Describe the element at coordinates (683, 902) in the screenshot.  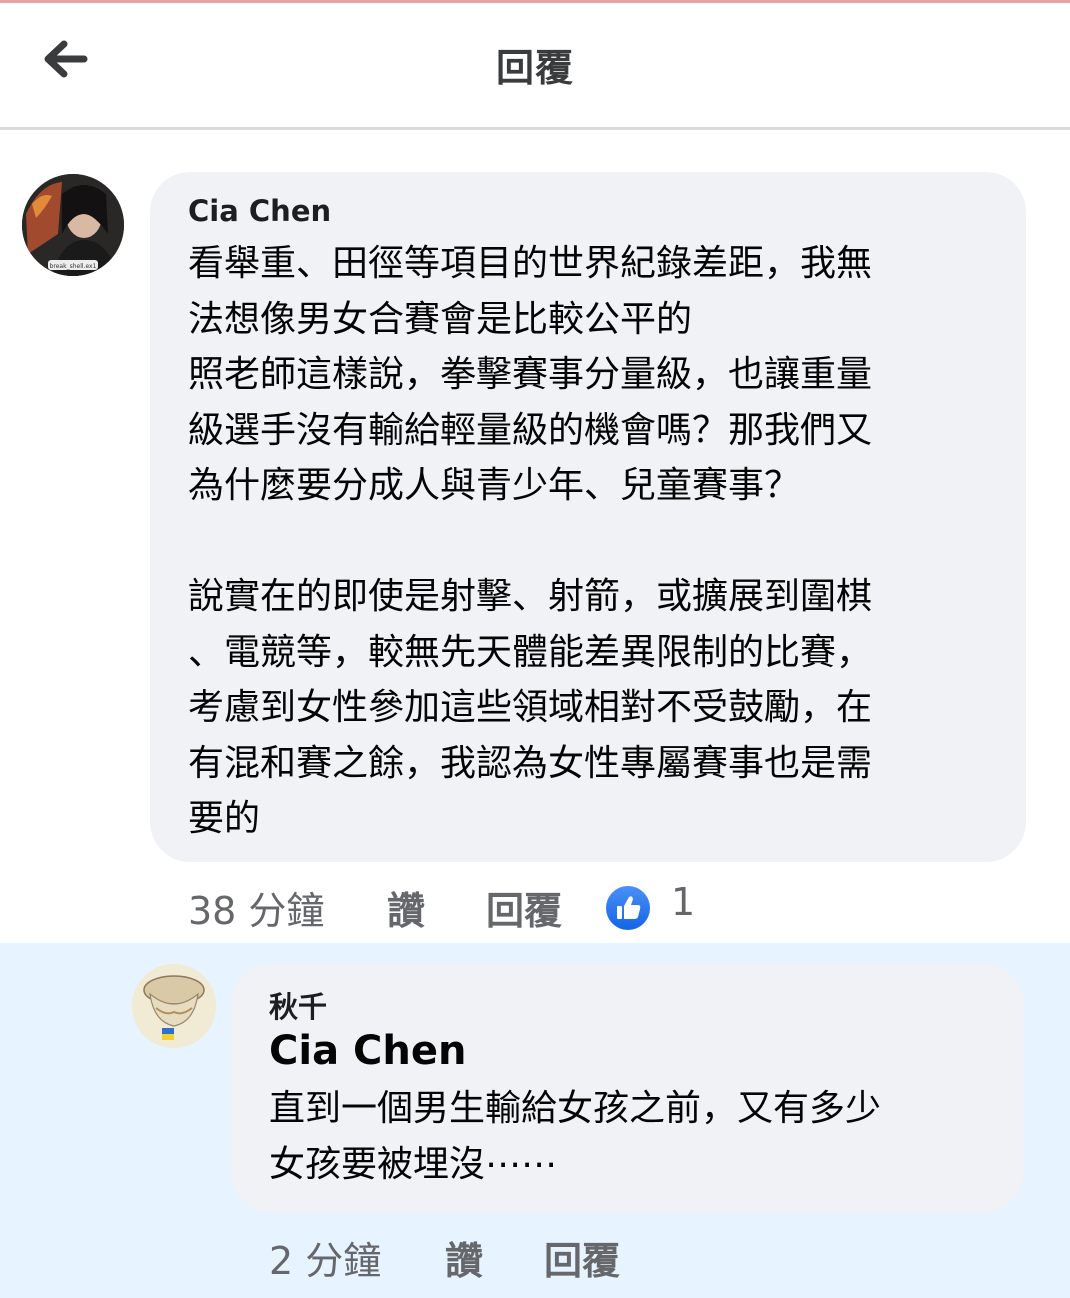
I see `reaction-count: 1` at that location.